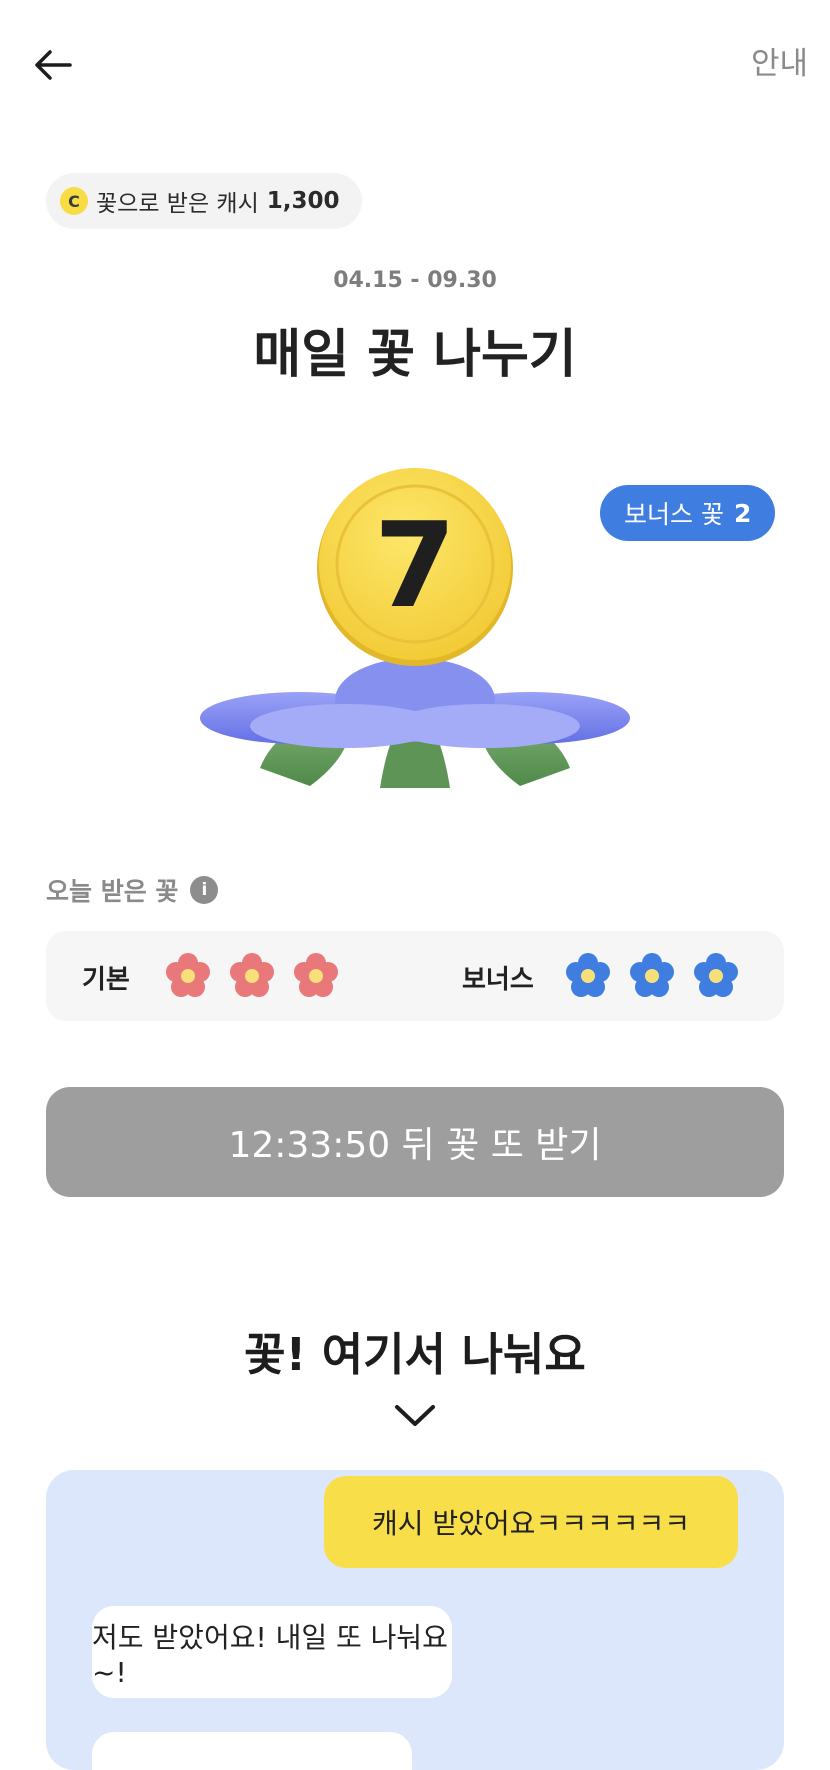  I want to click on chevron-down-icon, so click(415, 1415).